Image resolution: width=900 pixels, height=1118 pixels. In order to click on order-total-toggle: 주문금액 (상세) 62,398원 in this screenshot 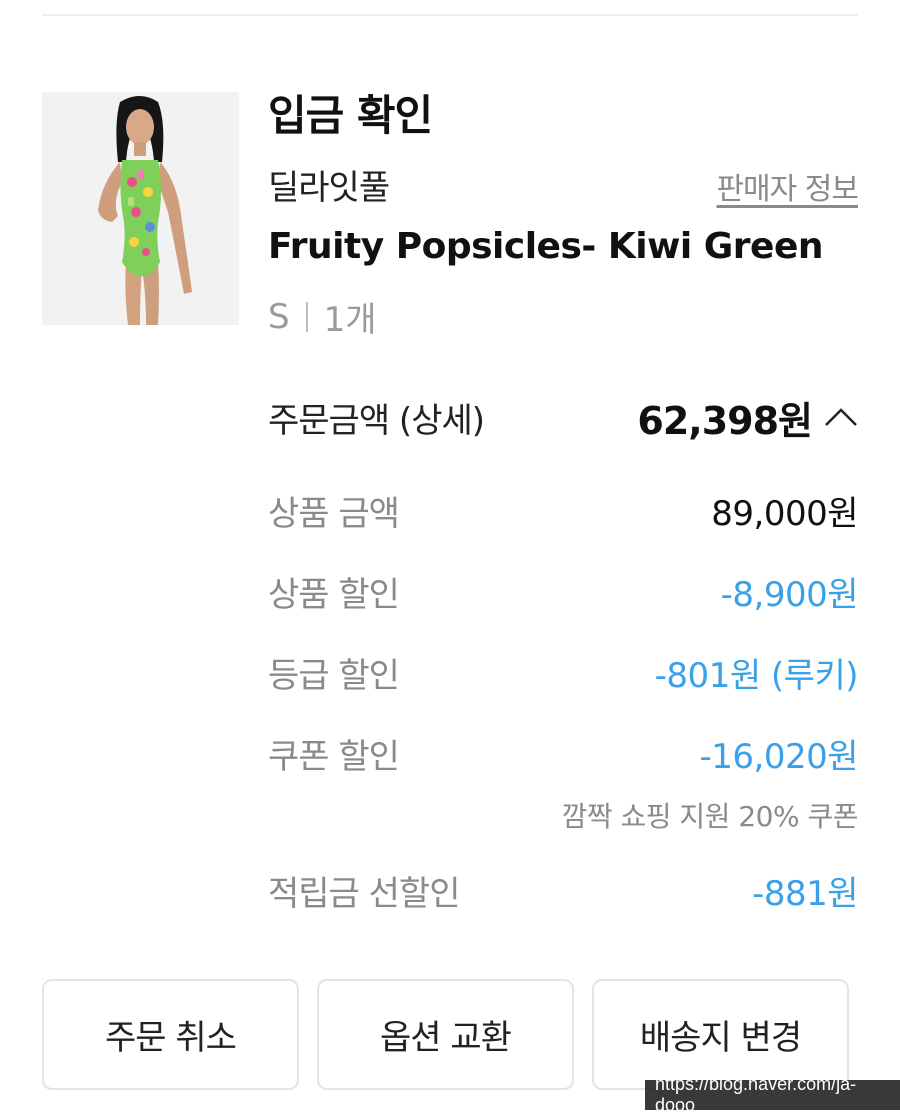, I will do `click(563, 417)`.